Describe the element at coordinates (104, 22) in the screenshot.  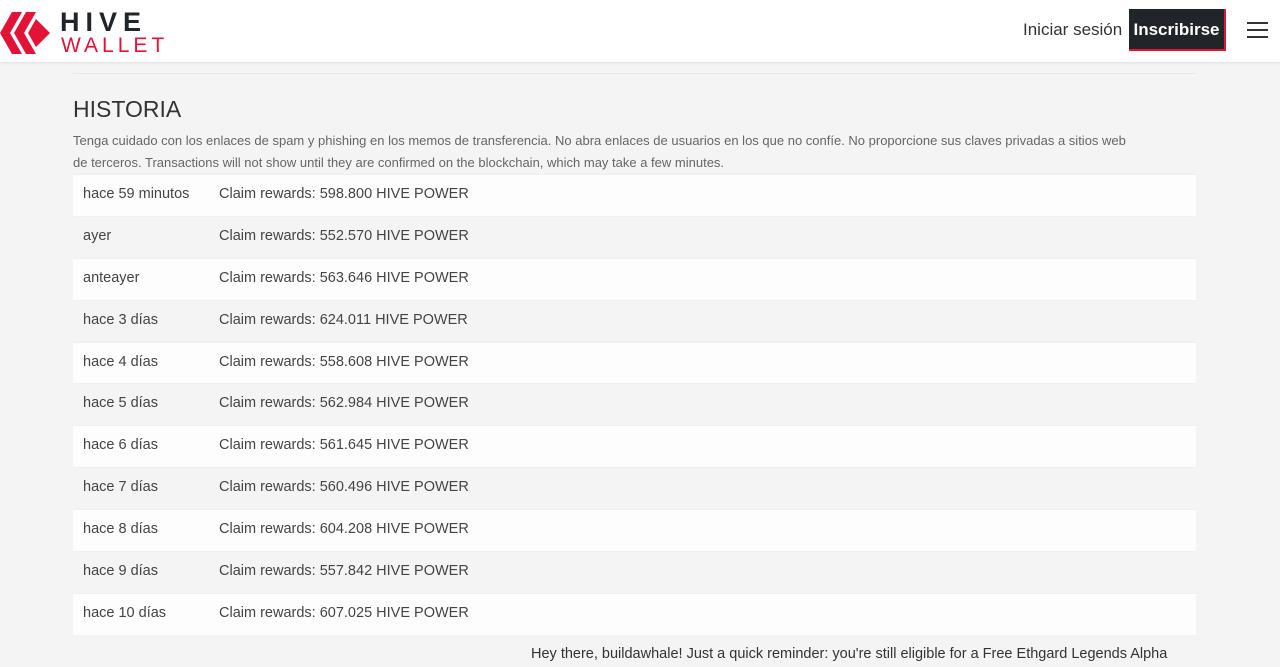
I see `logo-text-hive: HIVE` at that location.